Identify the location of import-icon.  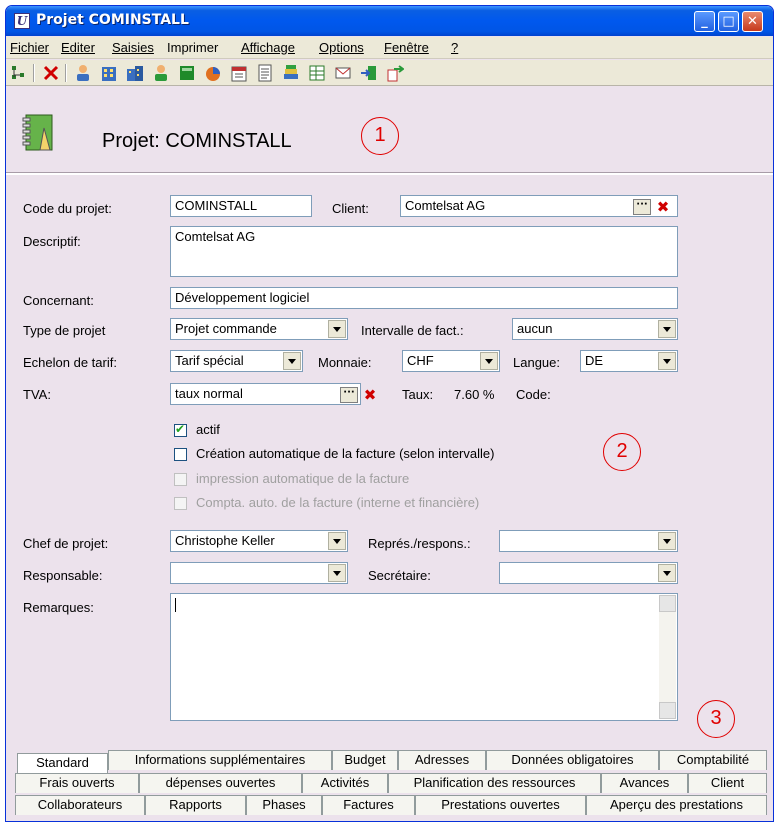
(395, 73).